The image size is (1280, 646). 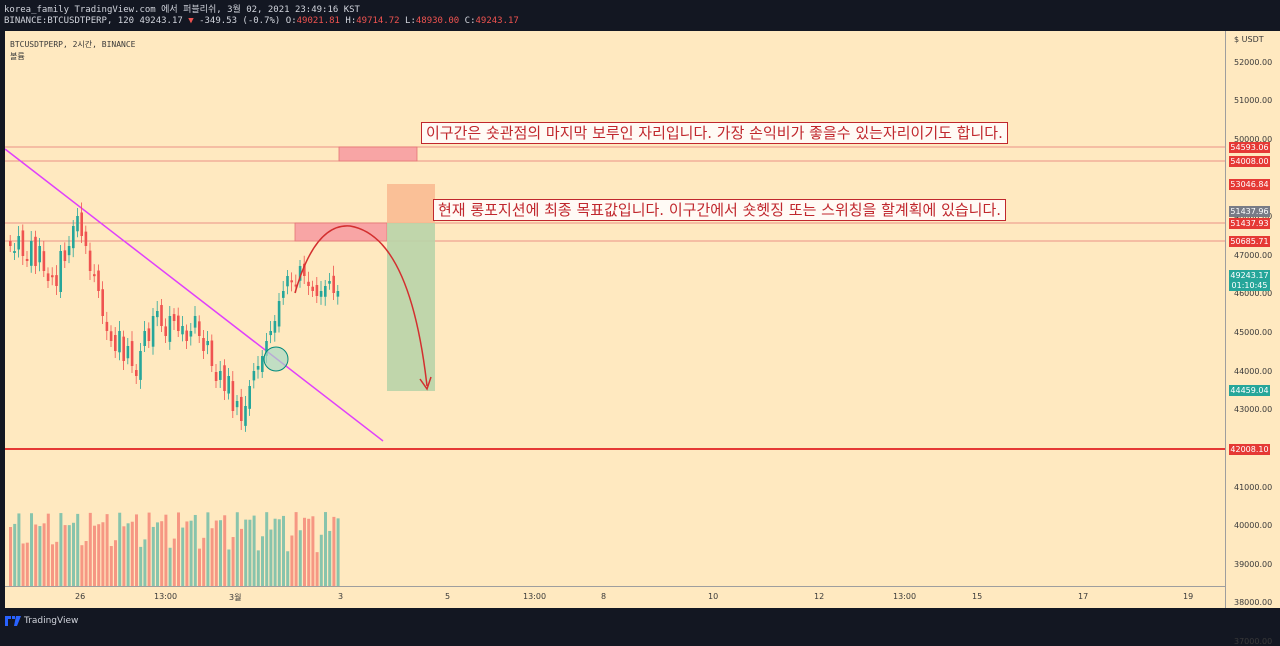 I want to click on currency-label: $ USDT, so click(x=1249, y=39).